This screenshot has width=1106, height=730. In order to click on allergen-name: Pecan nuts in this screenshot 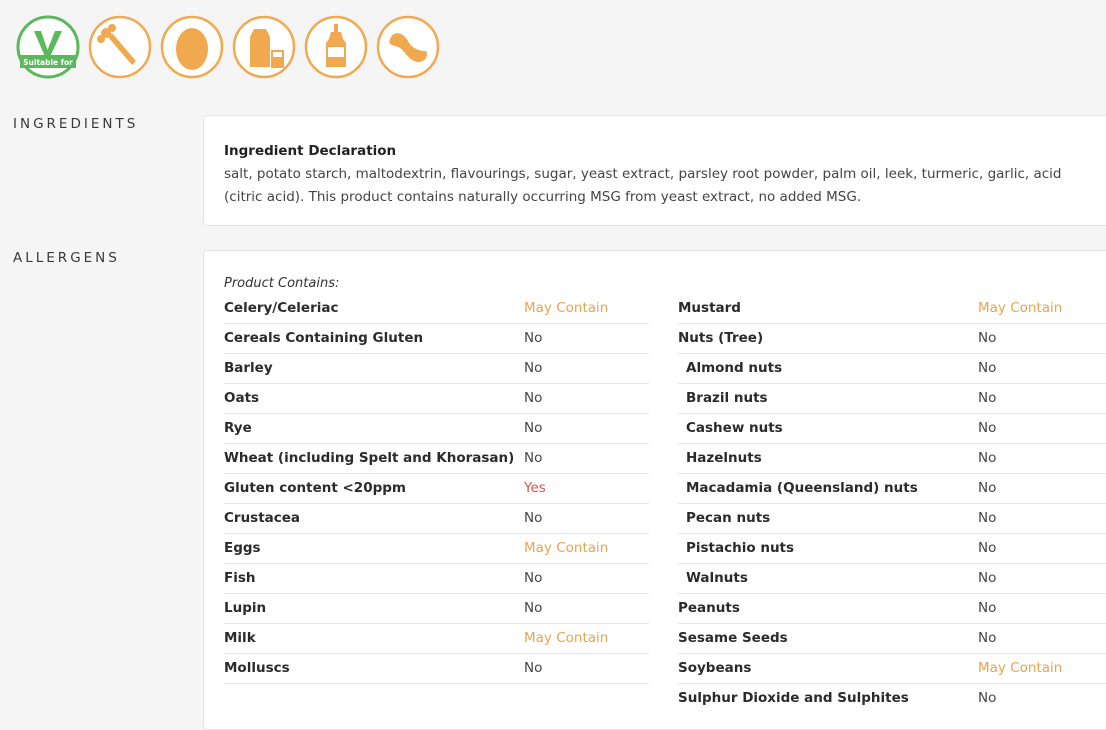, I will do `click(728, 518)`.